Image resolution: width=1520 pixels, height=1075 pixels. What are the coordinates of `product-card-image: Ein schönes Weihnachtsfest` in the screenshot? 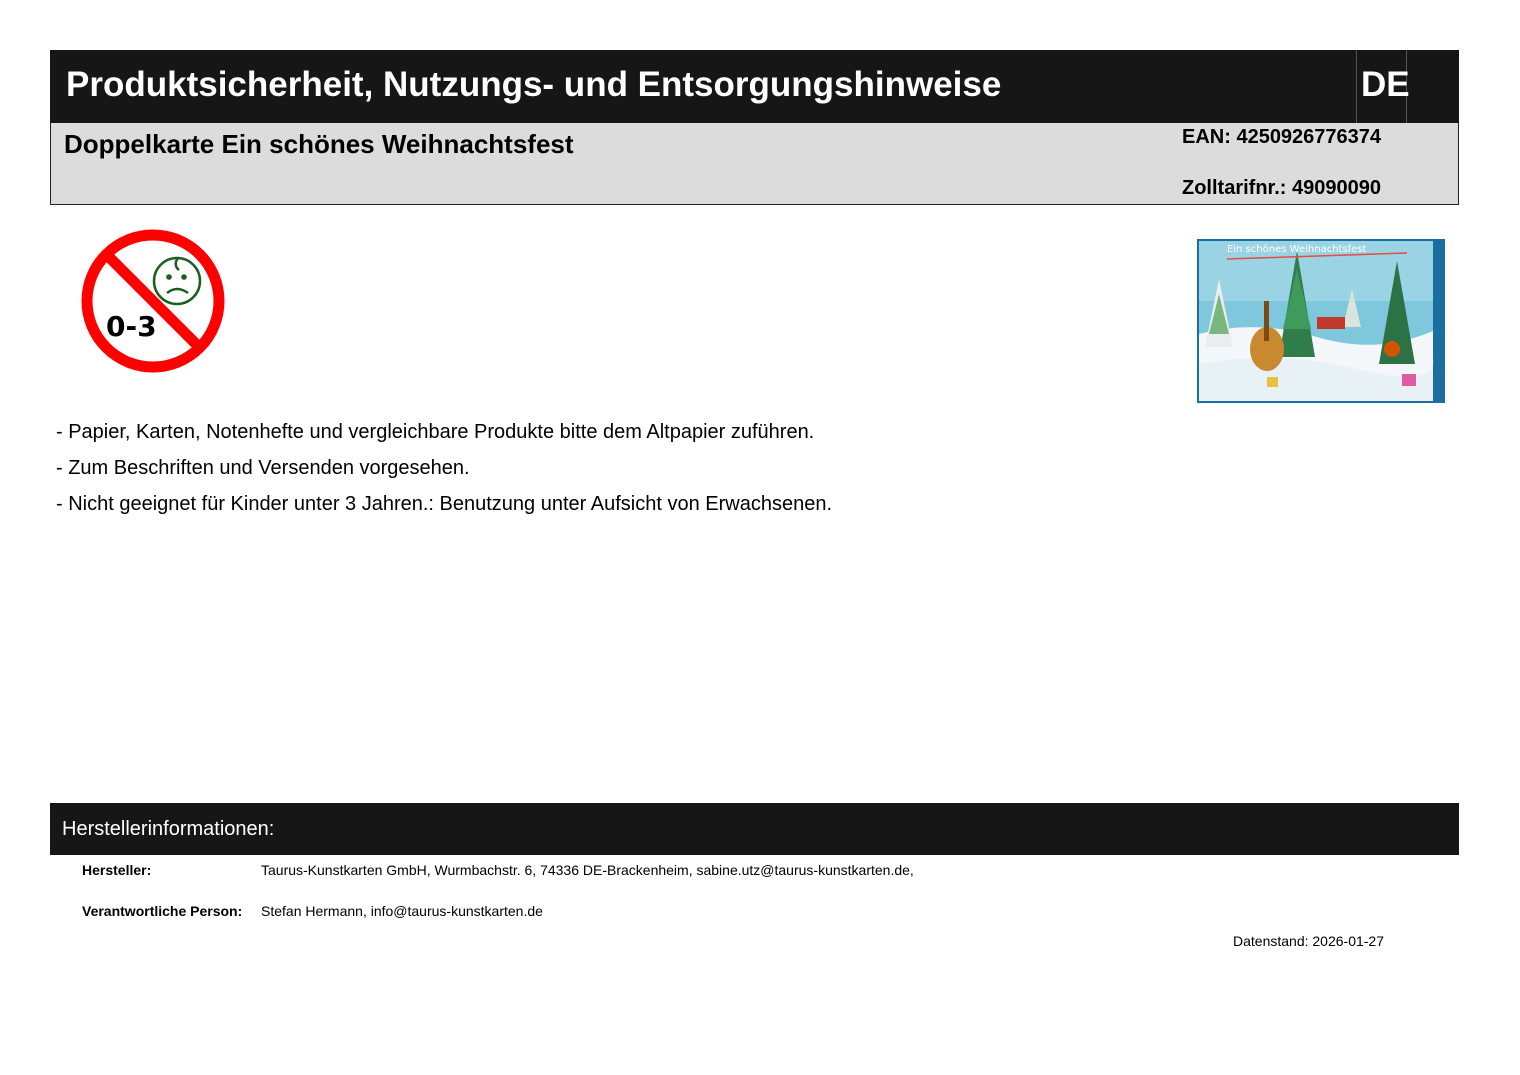 It's located at (1321, 321).